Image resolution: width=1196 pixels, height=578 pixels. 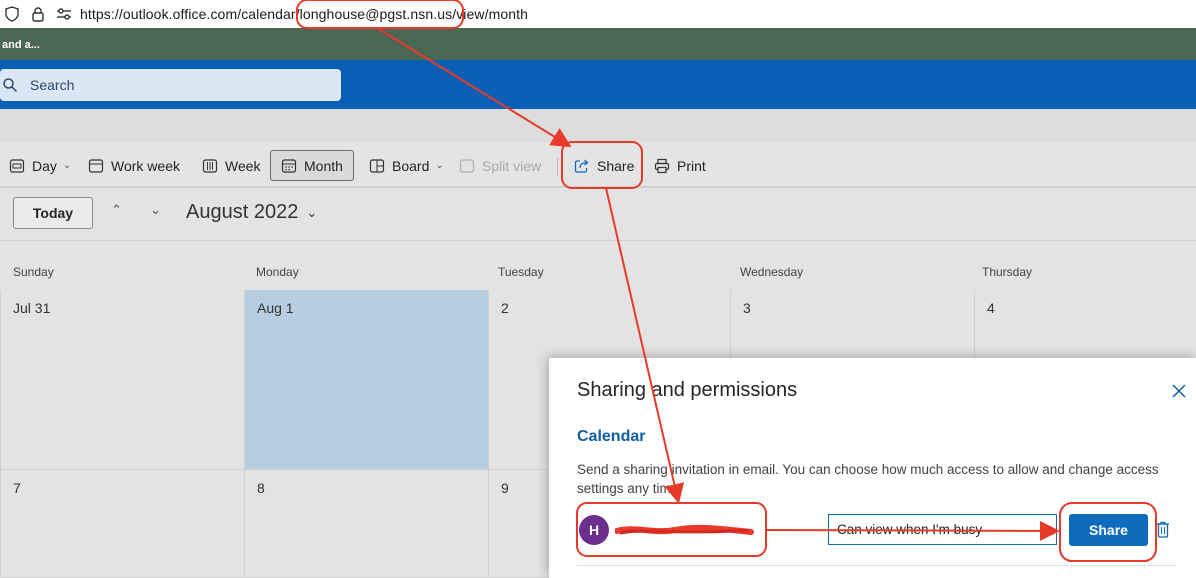 What do you see at coordinates (44, 165) in the screenshot?
I see `day-label: Day` at bounding box center [44, 165].